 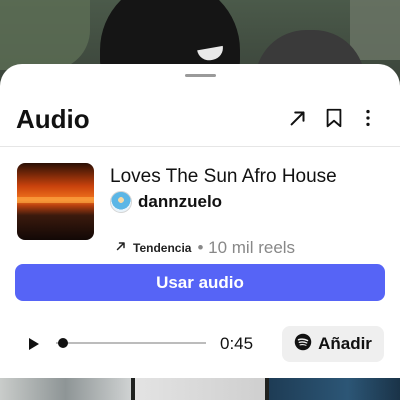 I want to click on share-arrow-icon, so click(x=298, y=118).